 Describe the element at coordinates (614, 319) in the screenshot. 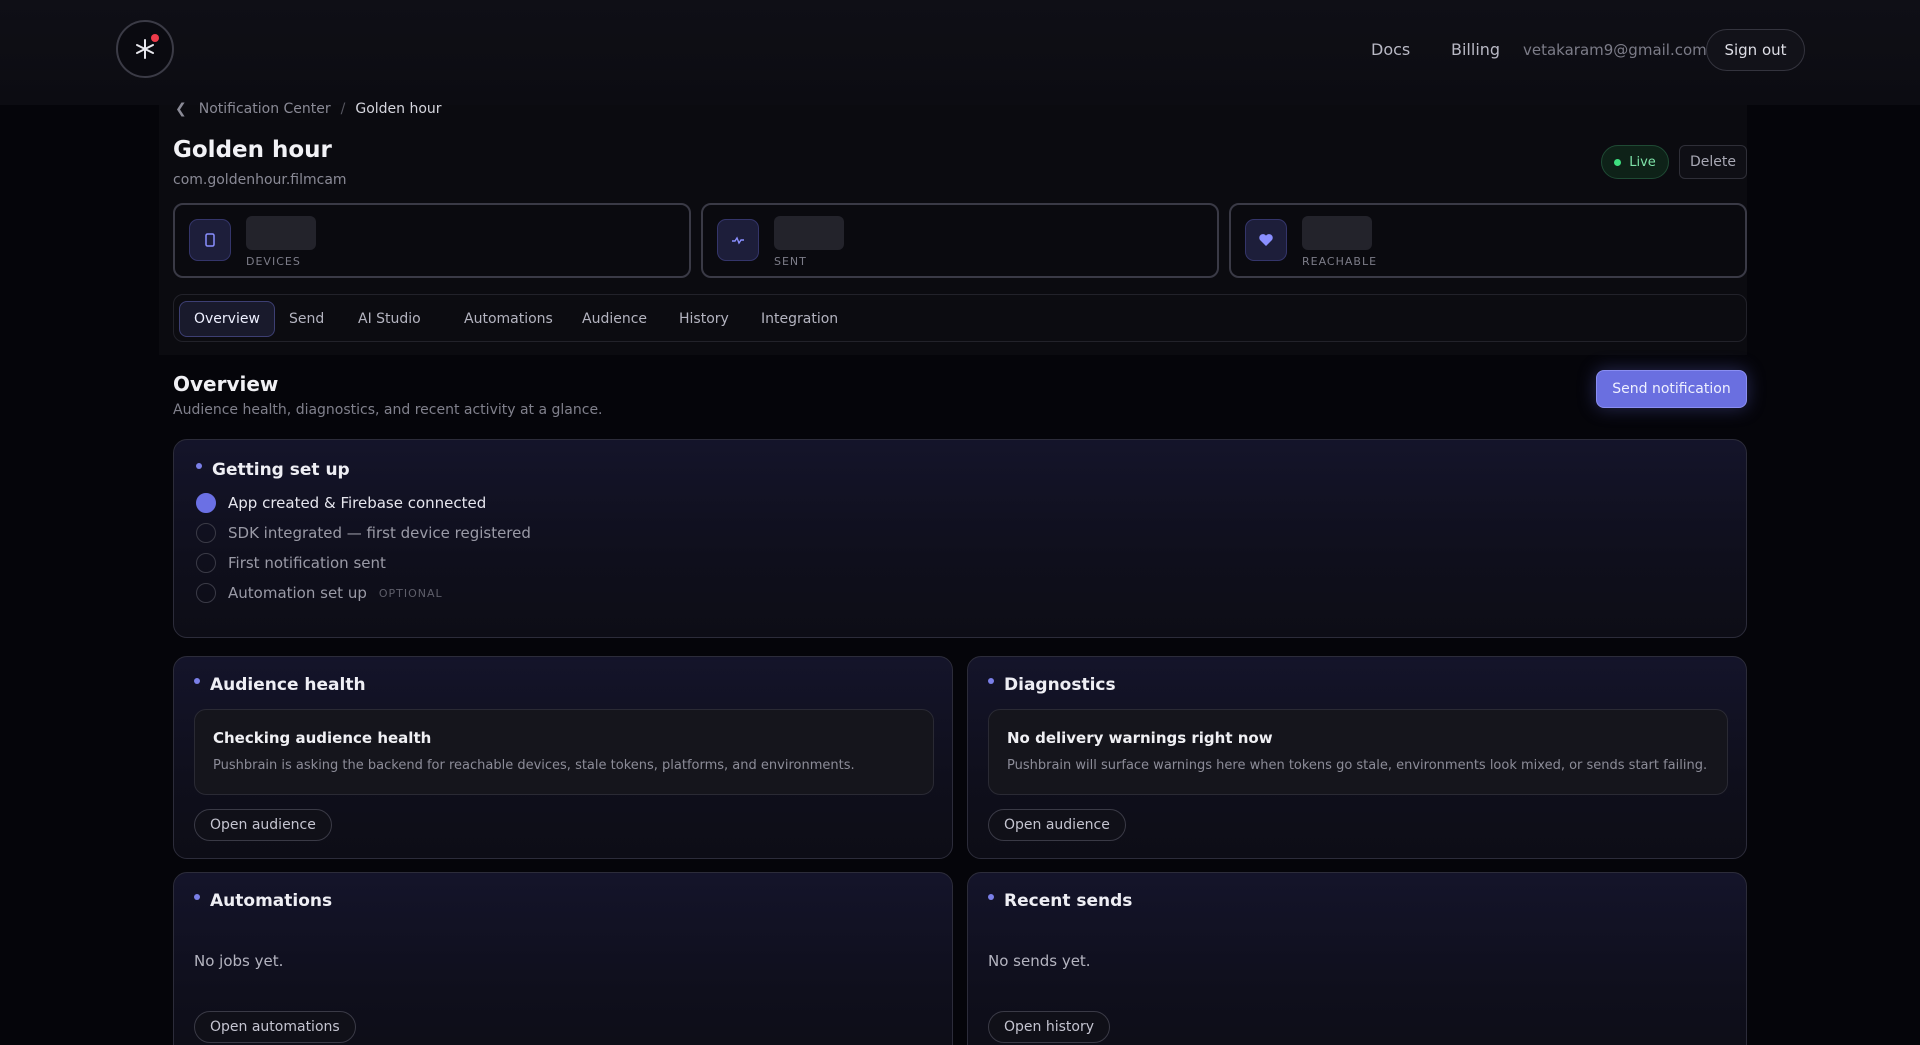

I see `tab-audience: Audience` at that location.